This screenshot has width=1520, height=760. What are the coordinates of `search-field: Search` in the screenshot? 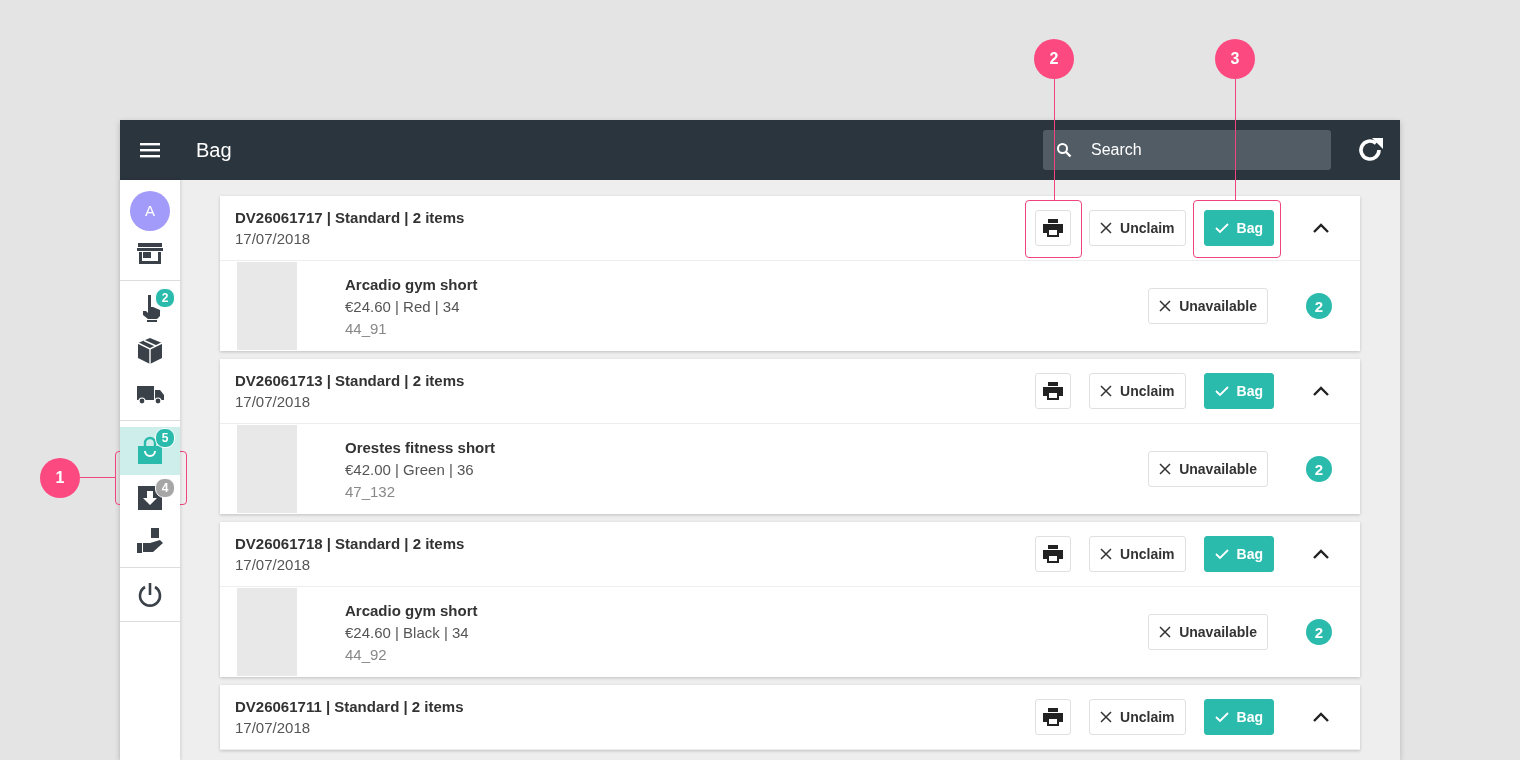 It's located at (1187, 150).